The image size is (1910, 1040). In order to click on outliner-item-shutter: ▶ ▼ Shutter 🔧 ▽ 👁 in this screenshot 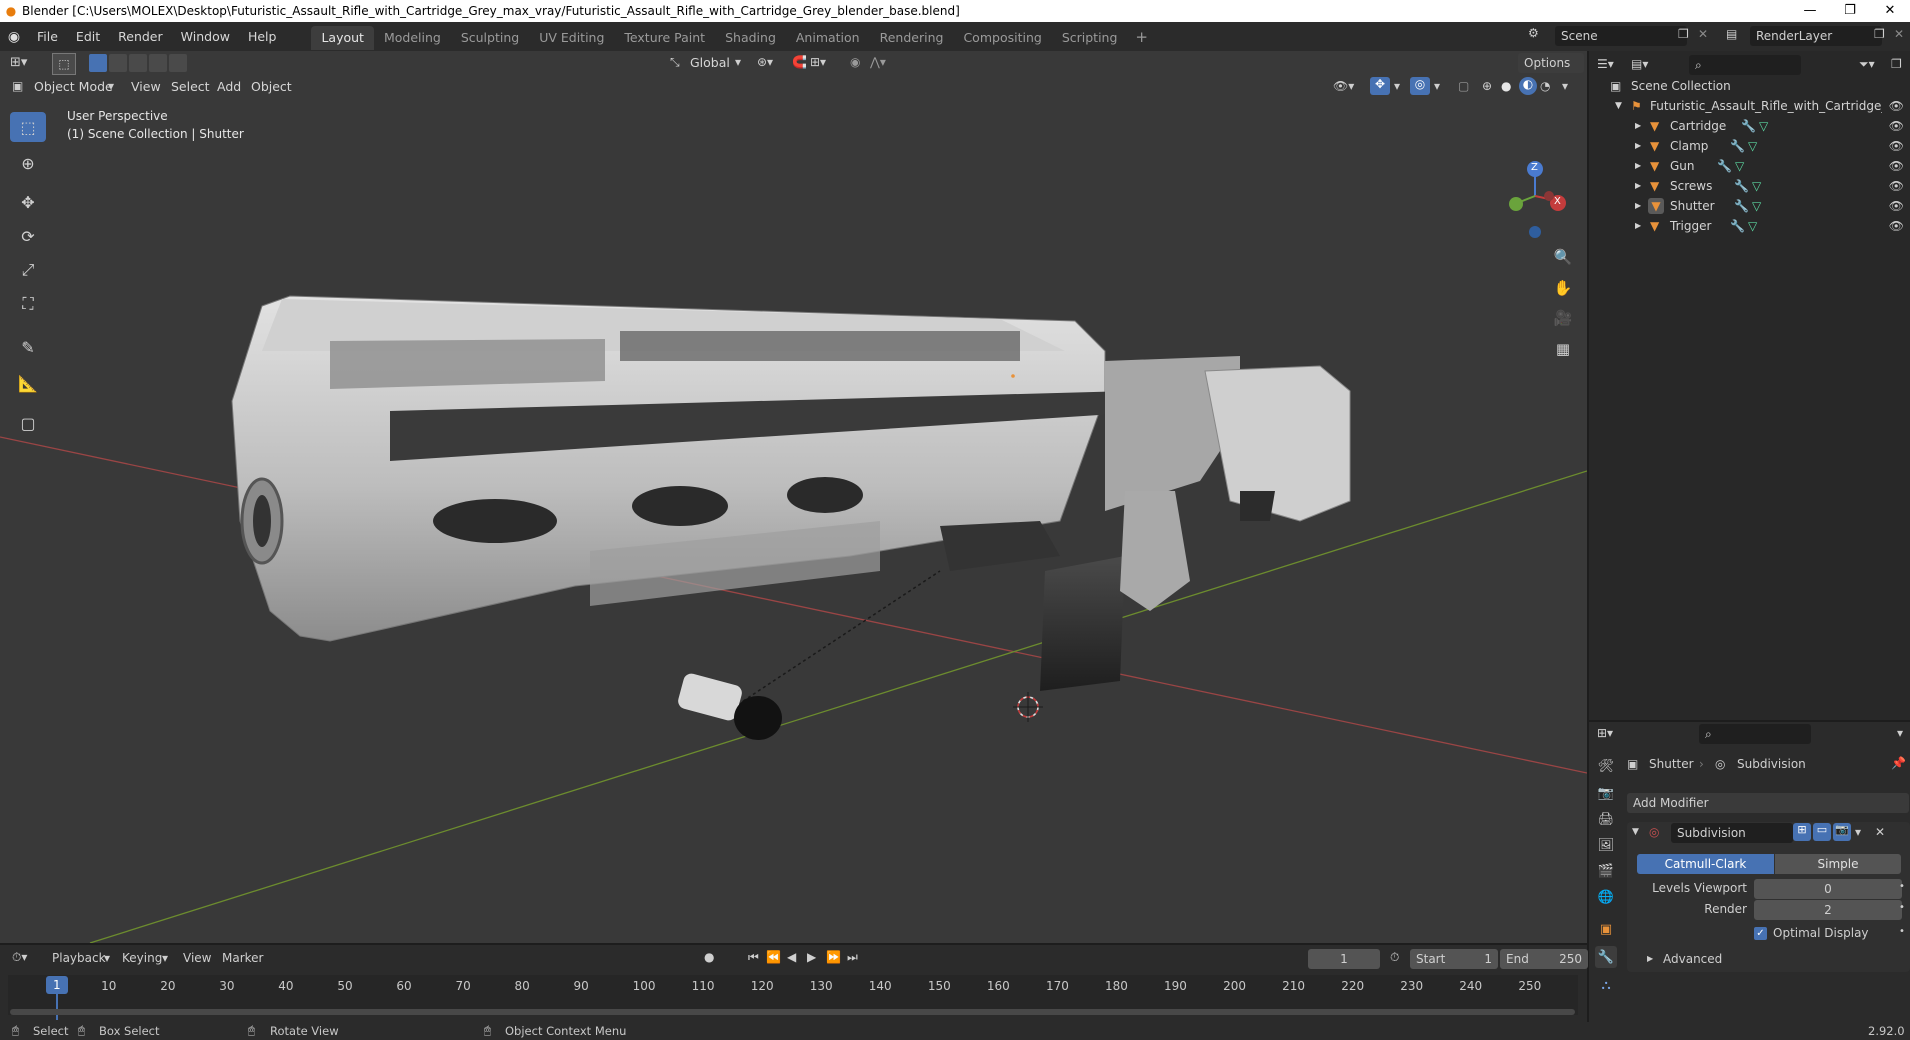, I will do `click(1749, 206)`.